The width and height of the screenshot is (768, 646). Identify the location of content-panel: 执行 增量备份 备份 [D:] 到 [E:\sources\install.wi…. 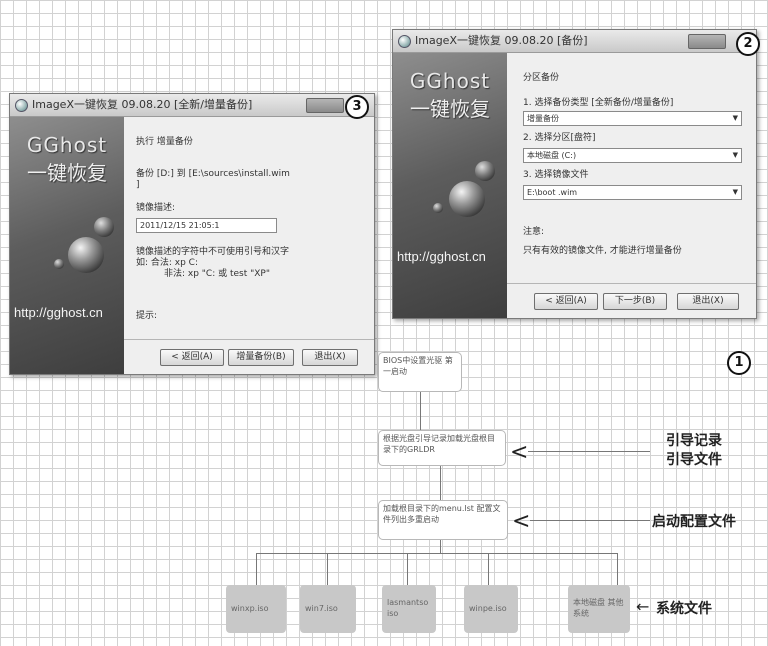
(250, 222).